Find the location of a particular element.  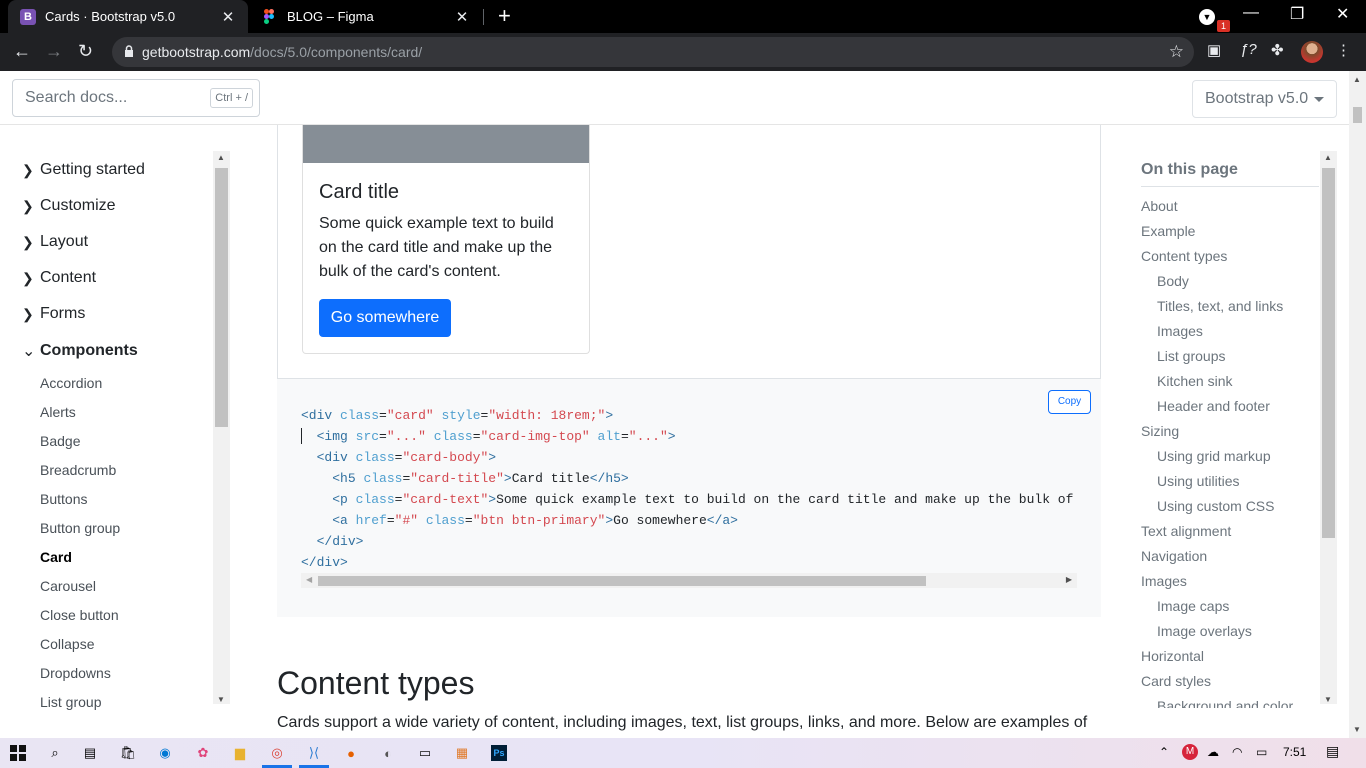

app-icon: ◐ is located at coordinates (388, 753).